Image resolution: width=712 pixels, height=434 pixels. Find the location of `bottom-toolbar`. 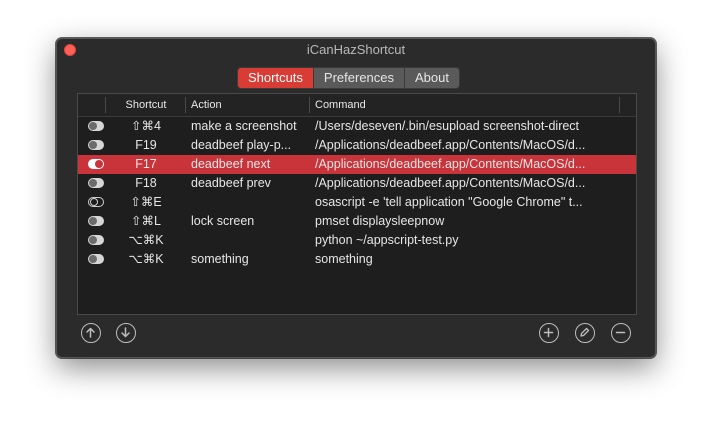

bottom-toolbar is located at coordinates (356, 334).